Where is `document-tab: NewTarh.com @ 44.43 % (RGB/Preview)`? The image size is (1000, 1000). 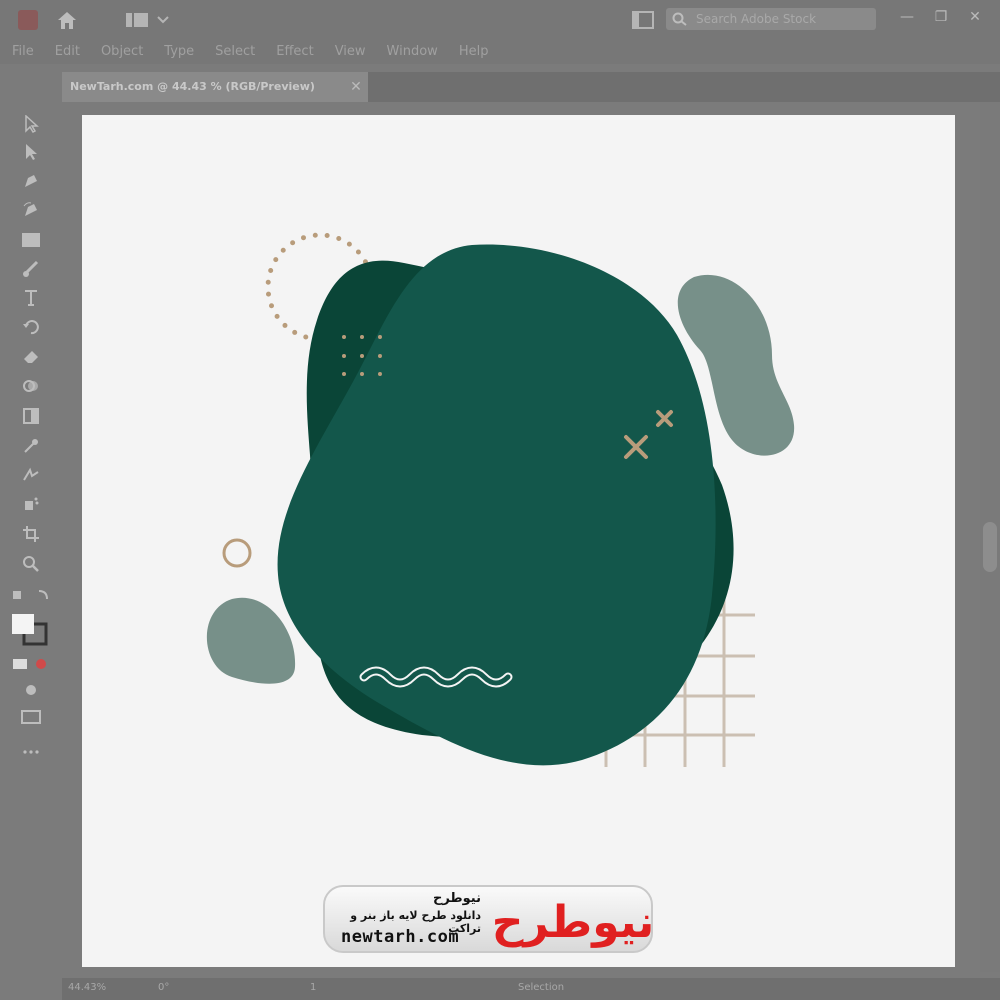 document-tab: NewTarh.com @ 44.43 % (RGB/Preview) is located at coordinates (215, 87).